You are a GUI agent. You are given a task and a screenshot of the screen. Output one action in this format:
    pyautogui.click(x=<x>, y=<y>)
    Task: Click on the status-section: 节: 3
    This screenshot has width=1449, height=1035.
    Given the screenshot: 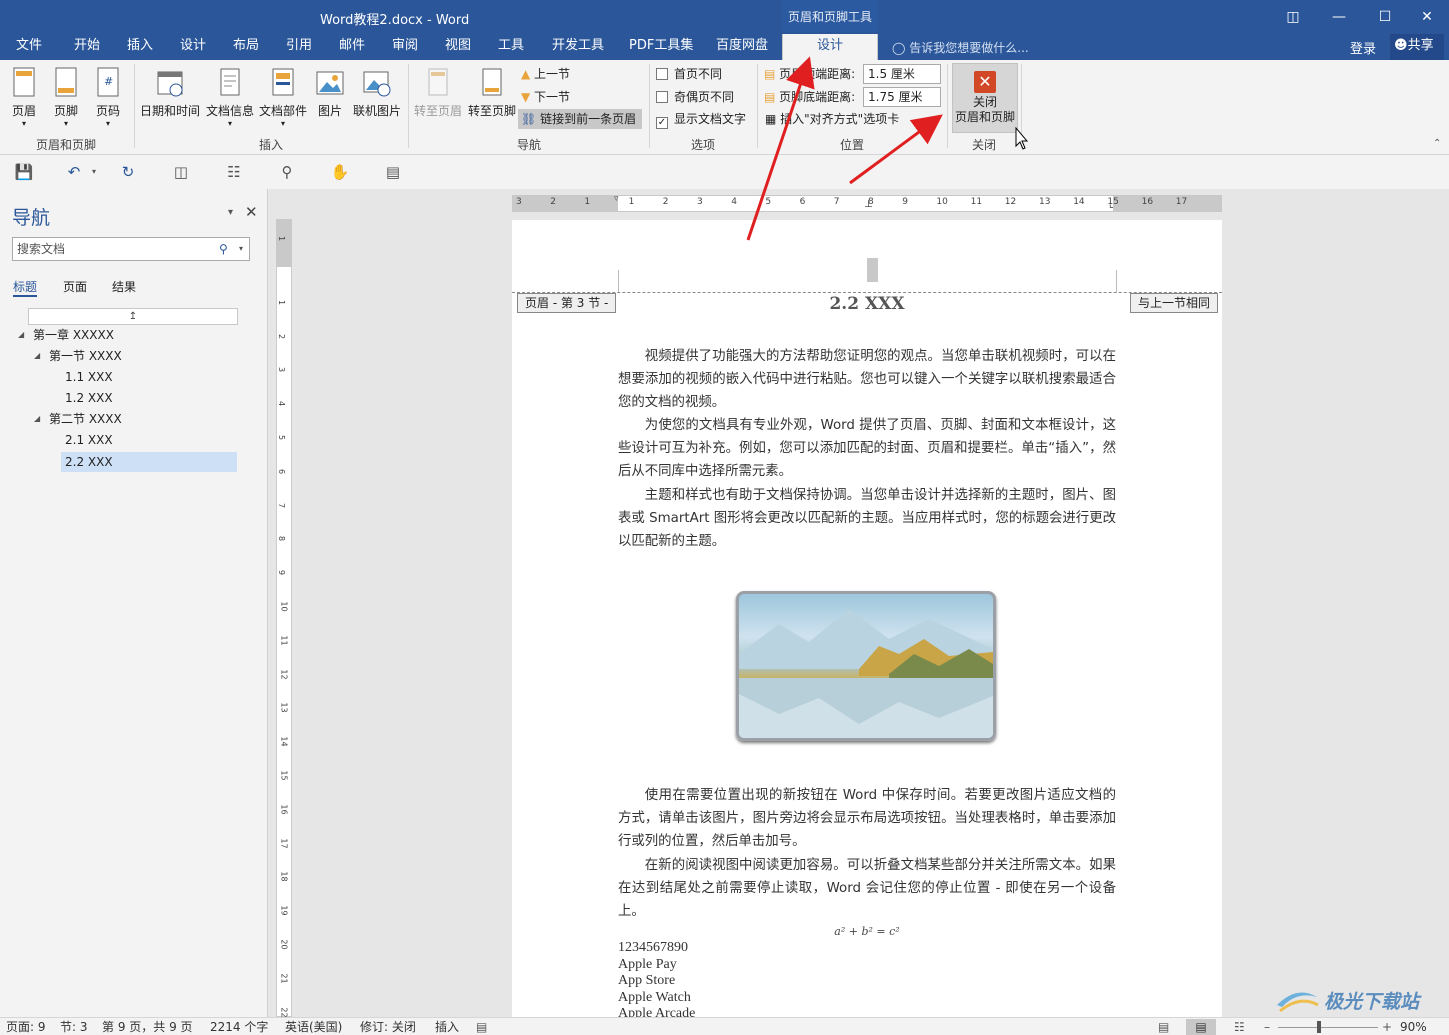 What is the action you would take?
    pyautogui.click(x=74, y=1027)
    